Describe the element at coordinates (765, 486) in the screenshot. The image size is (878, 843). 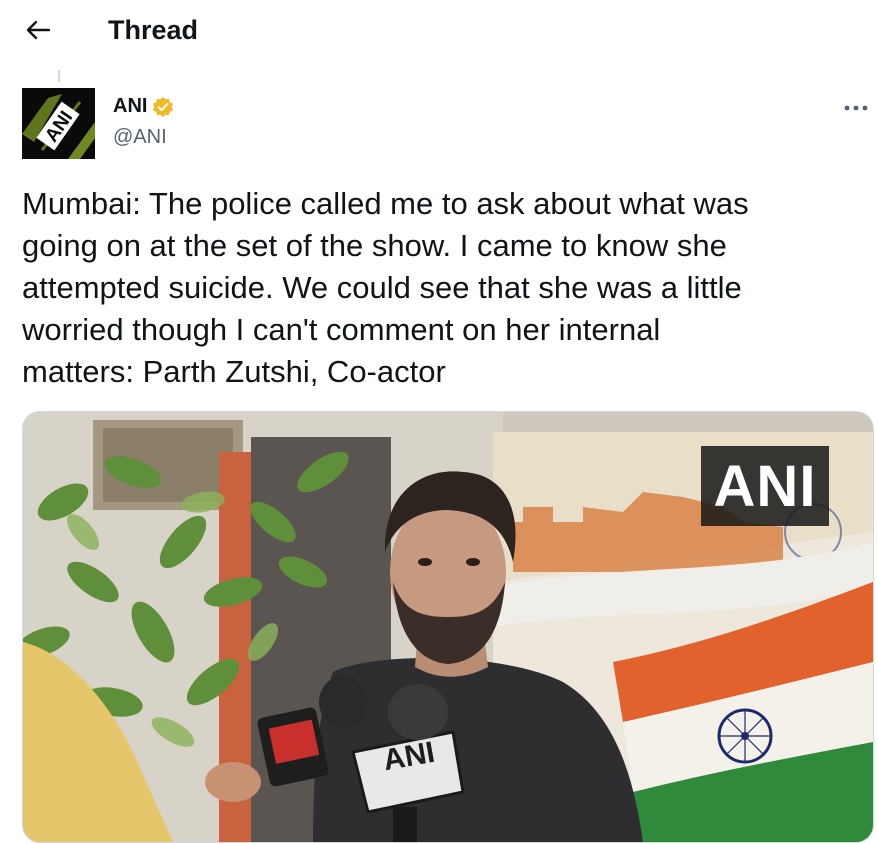
I see `media-watermark: ANI` at that location.